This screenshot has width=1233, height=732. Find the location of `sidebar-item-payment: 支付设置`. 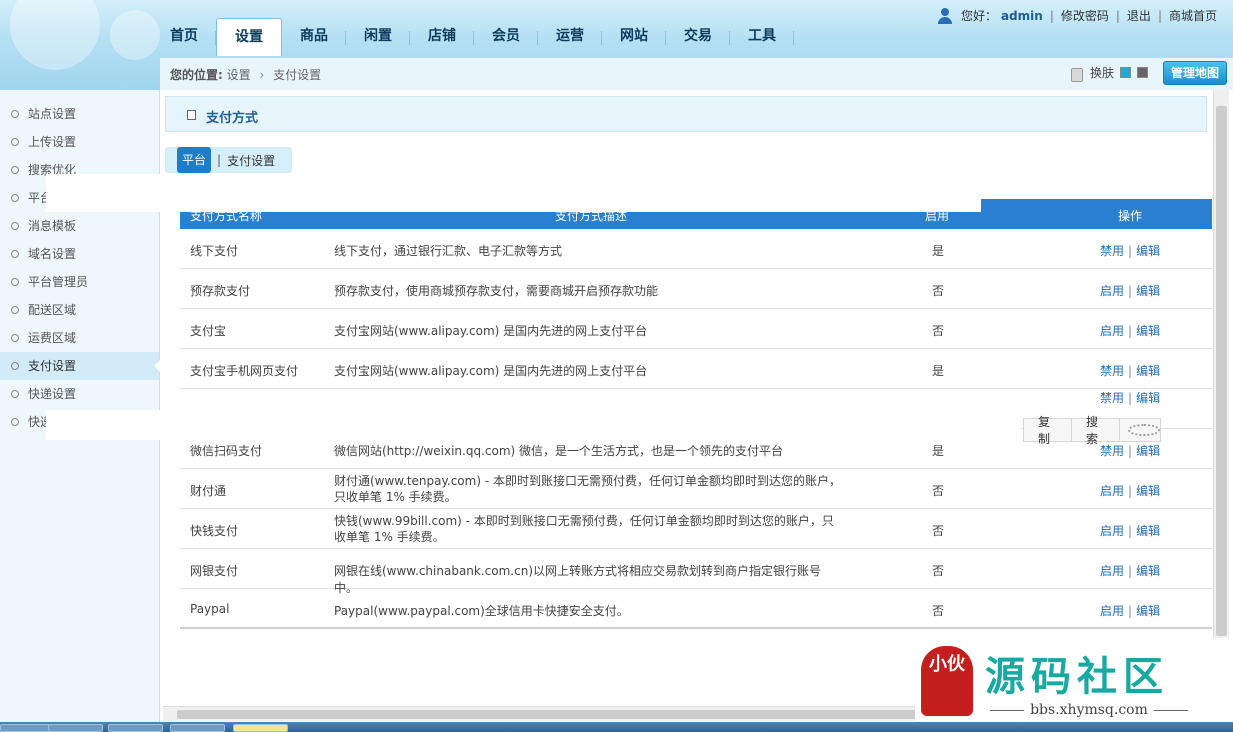

sidebar-item-payment: 支付设置 is located at coordinates (80, 366).